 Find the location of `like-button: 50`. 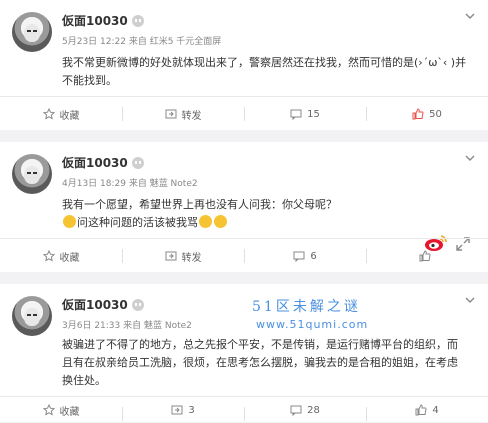

like-button: 50 is located at coordinates (427, 114).